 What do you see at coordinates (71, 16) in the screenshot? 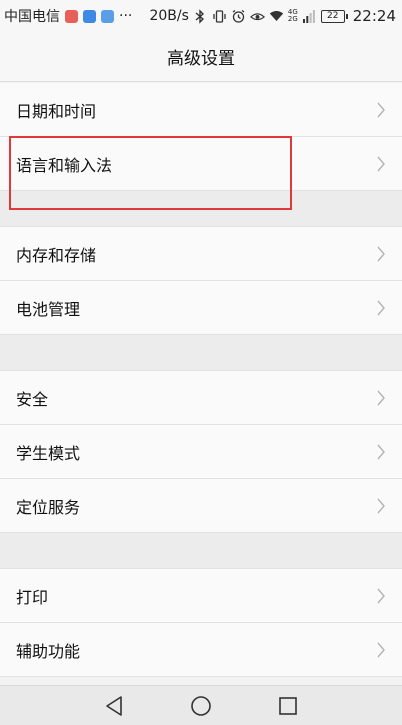
I see `message-app-icon` at bounding box center [71, 16].